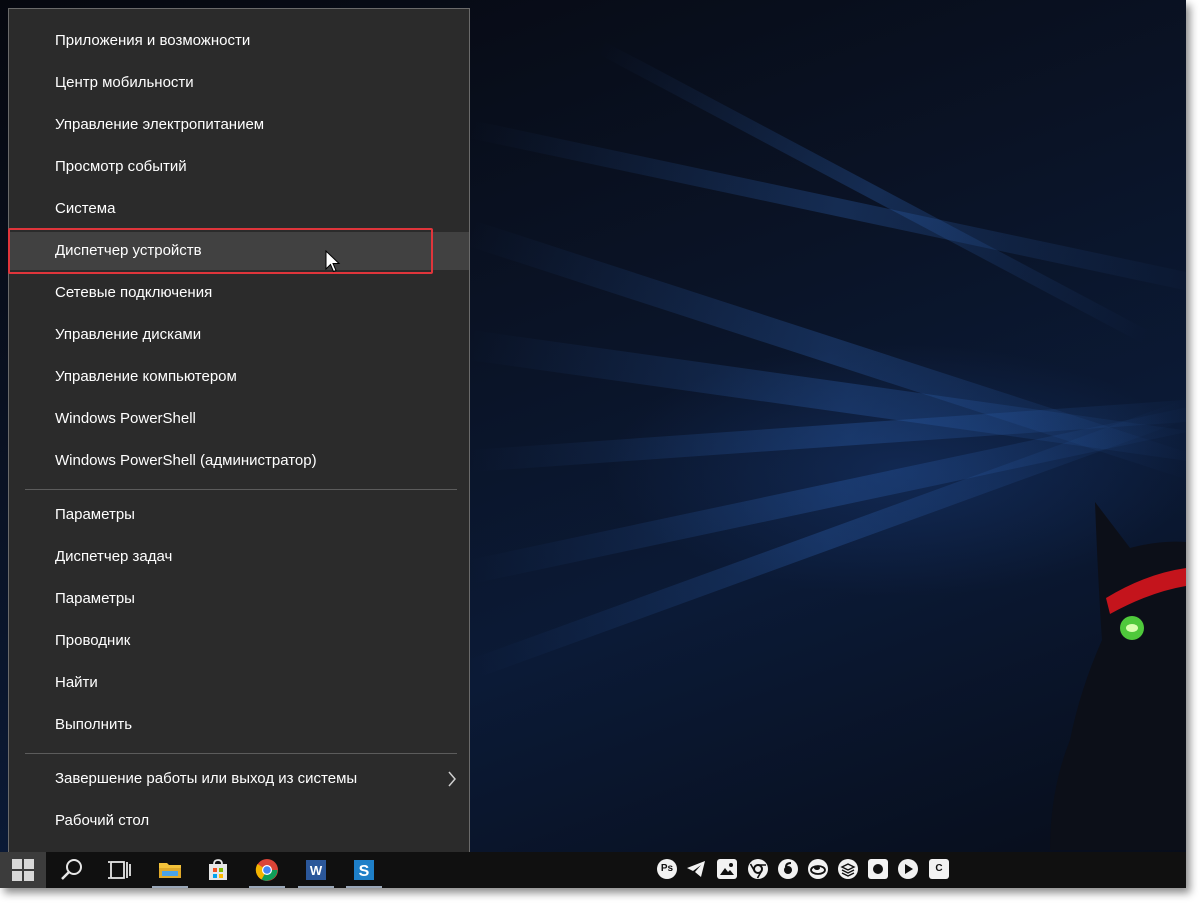  Describe the element at coordinates (727, 869) in the screenshot. I see `photos-icon` at that location.